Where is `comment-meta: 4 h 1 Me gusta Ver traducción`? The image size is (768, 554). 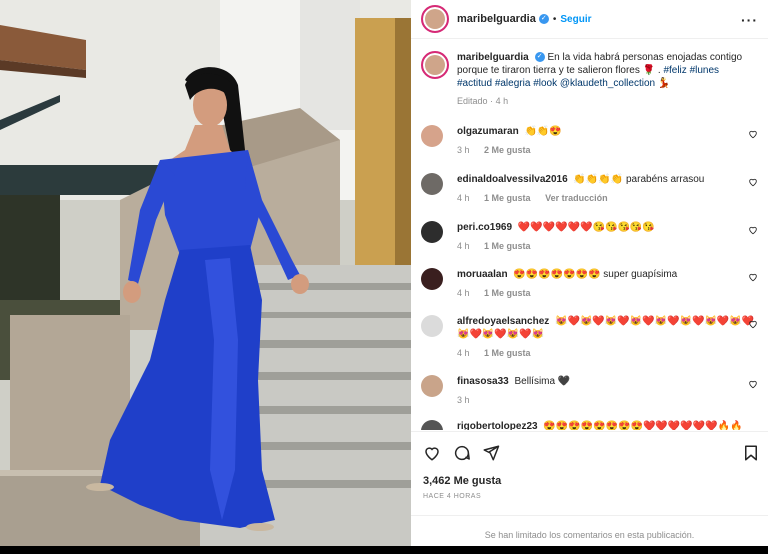 comment-meta: 4 h 1 Me gusta Ver traducción is located at coordinates (611, 198).